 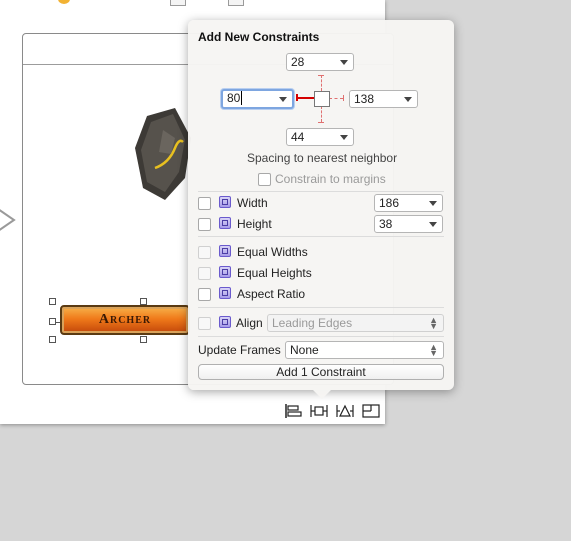 I want to click on height-constraint-icon, so click(x=225, y=223).